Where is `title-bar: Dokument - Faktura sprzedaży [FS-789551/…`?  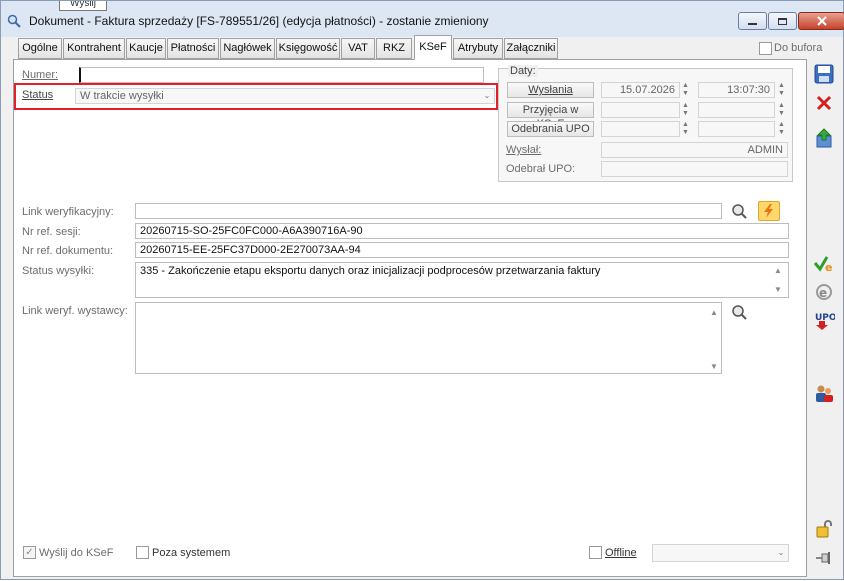 title-bar: Dokument - Faktura sprzedaży [FS-789551/… is located at coordinates (422, 19).